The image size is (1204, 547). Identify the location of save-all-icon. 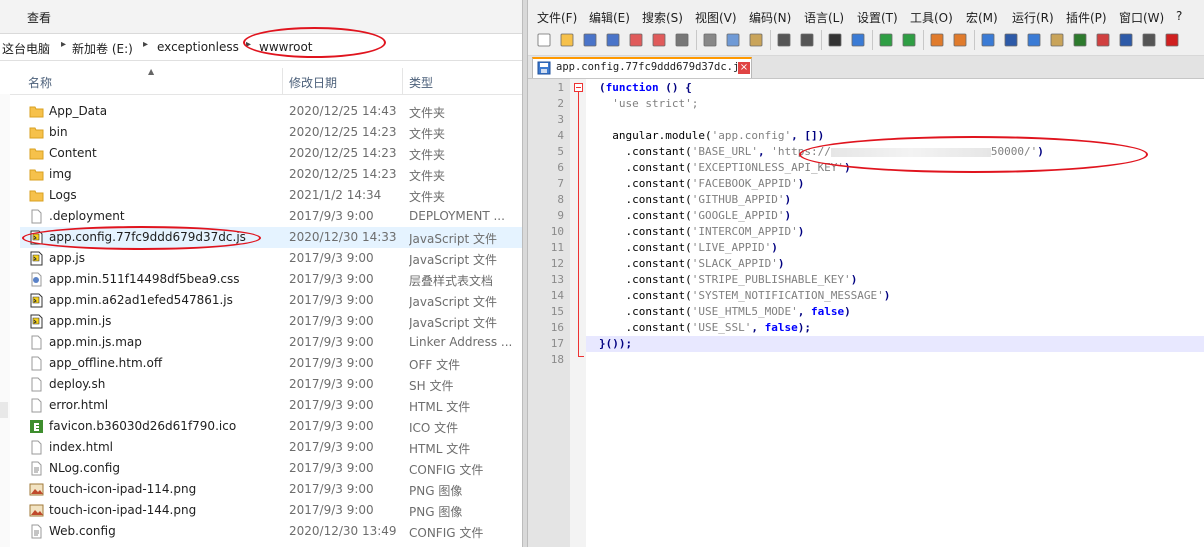
(613, 40).